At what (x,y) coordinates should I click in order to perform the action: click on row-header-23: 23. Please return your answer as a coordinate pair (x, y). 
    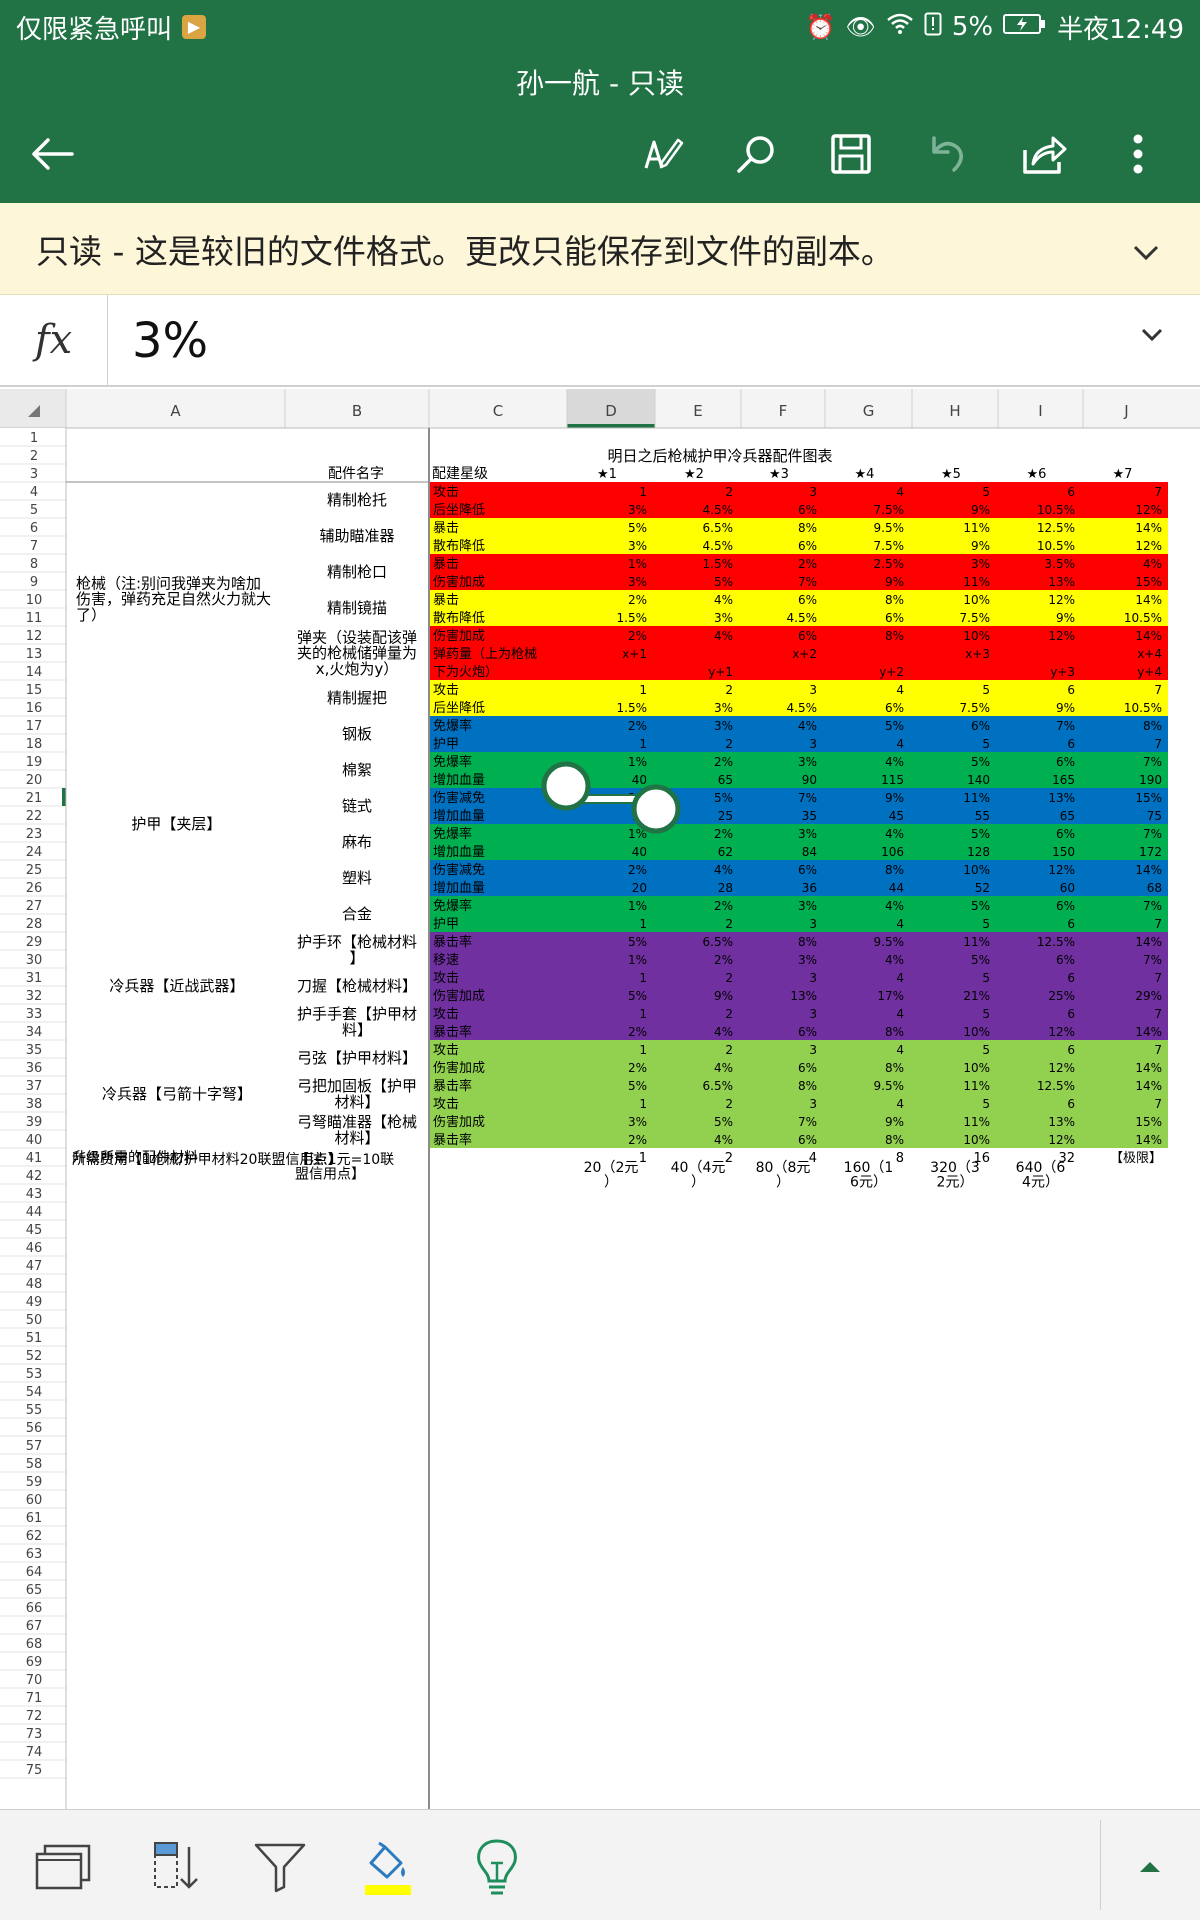
    Looking at the image, I should click on (34, 834).